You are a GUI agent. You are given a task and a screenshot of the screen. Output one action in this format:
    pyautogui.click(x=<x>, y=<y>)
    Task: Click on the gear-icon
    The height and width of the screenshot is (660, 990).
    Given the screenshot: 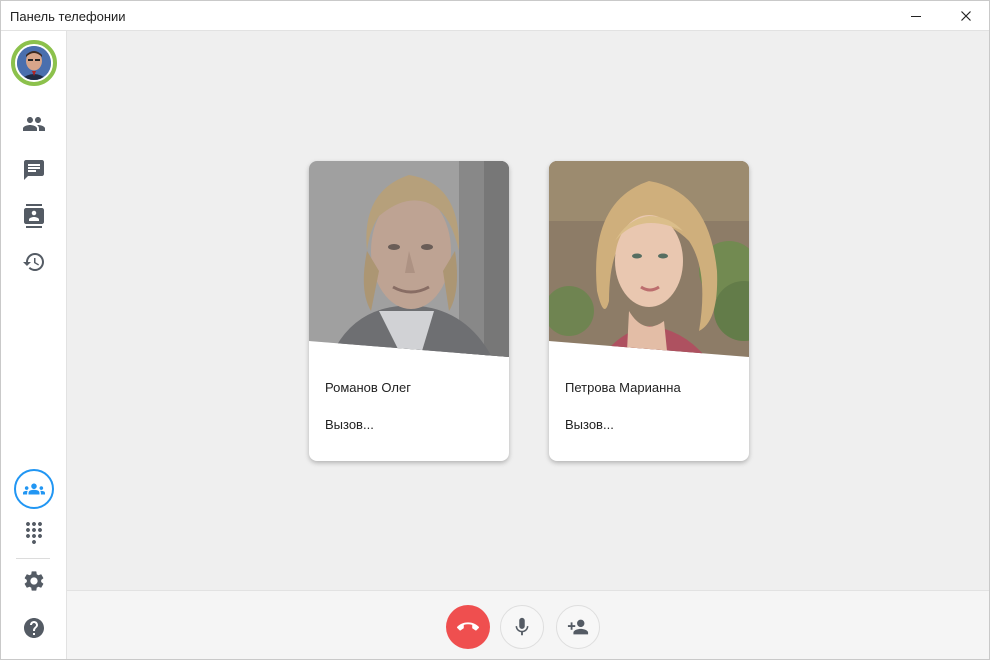 What is the action you would take?
    pyautogui.click(x=34, y=581)
    